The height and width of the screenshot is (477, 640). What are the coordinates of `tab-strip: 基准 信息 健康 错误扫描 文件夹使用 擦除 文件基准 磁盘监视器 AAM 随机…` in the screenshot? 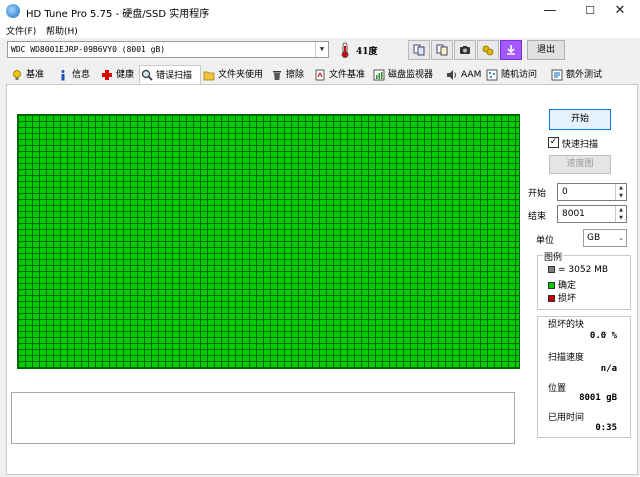 It's located at (324, 75).